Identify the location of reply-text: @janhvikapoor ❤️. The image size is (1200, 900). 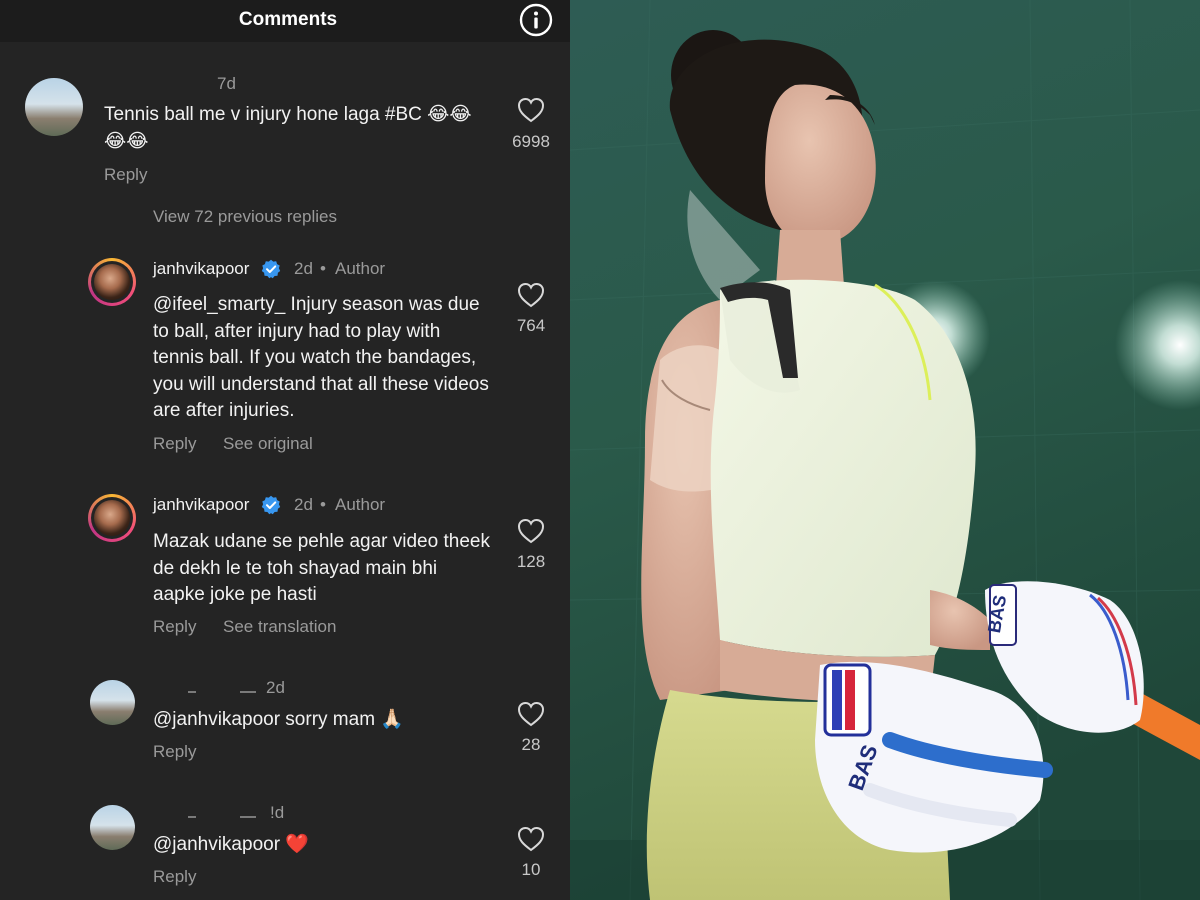
(231, 844).